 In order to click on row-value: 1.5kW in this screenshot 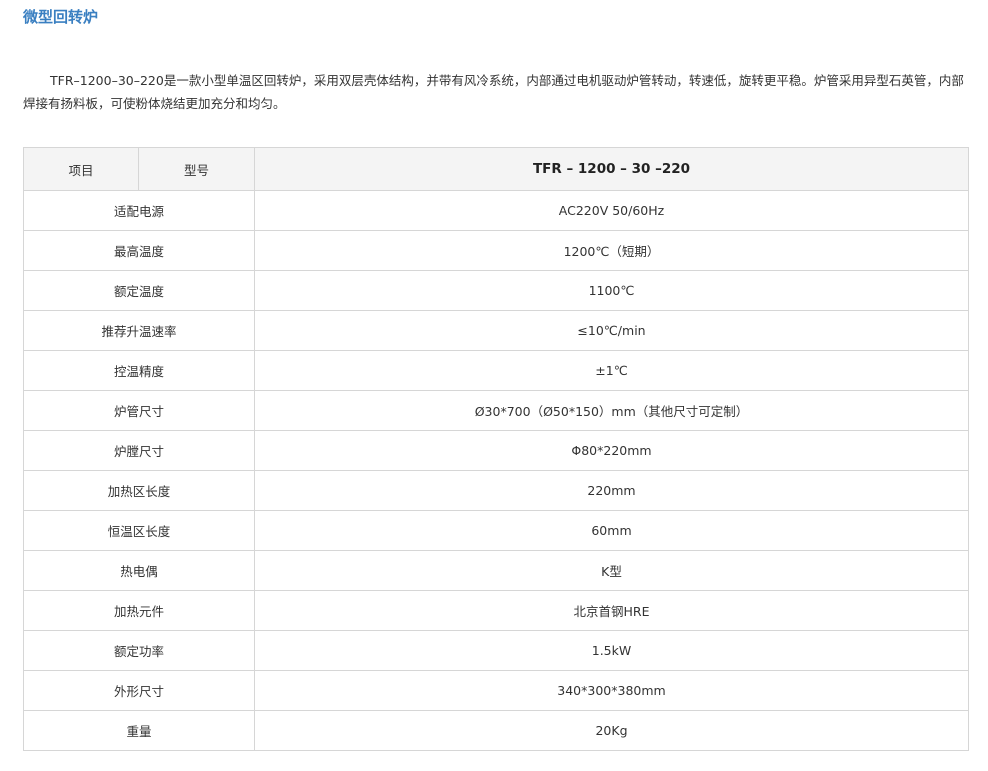, I will do `click(611, 650)`.